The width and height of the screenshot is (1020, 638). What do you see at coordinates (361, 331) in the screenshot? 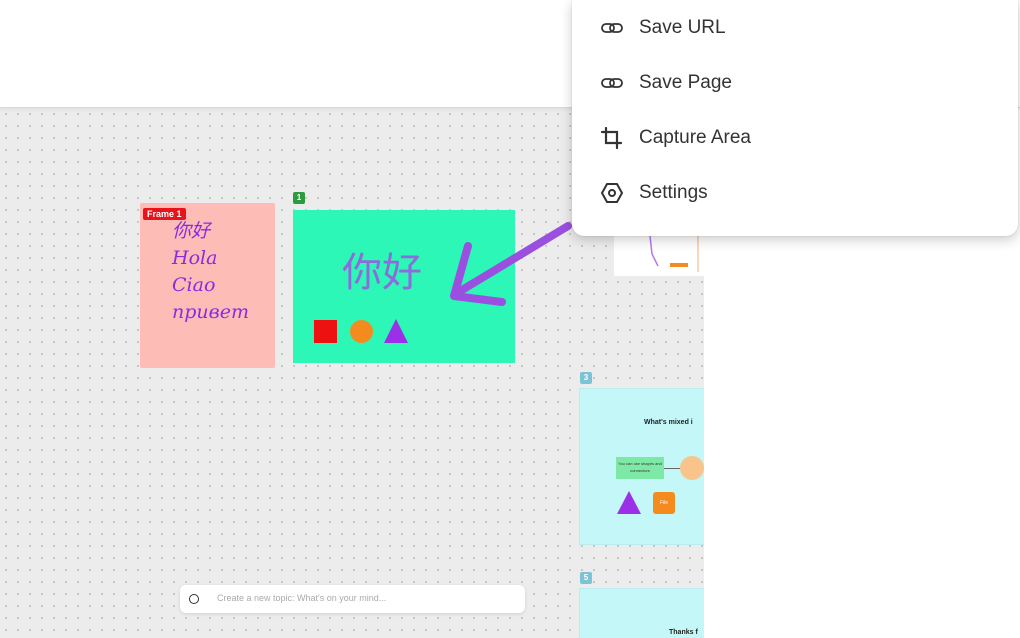
I see `orange-circle-shape` at bounding box center [361, 331].